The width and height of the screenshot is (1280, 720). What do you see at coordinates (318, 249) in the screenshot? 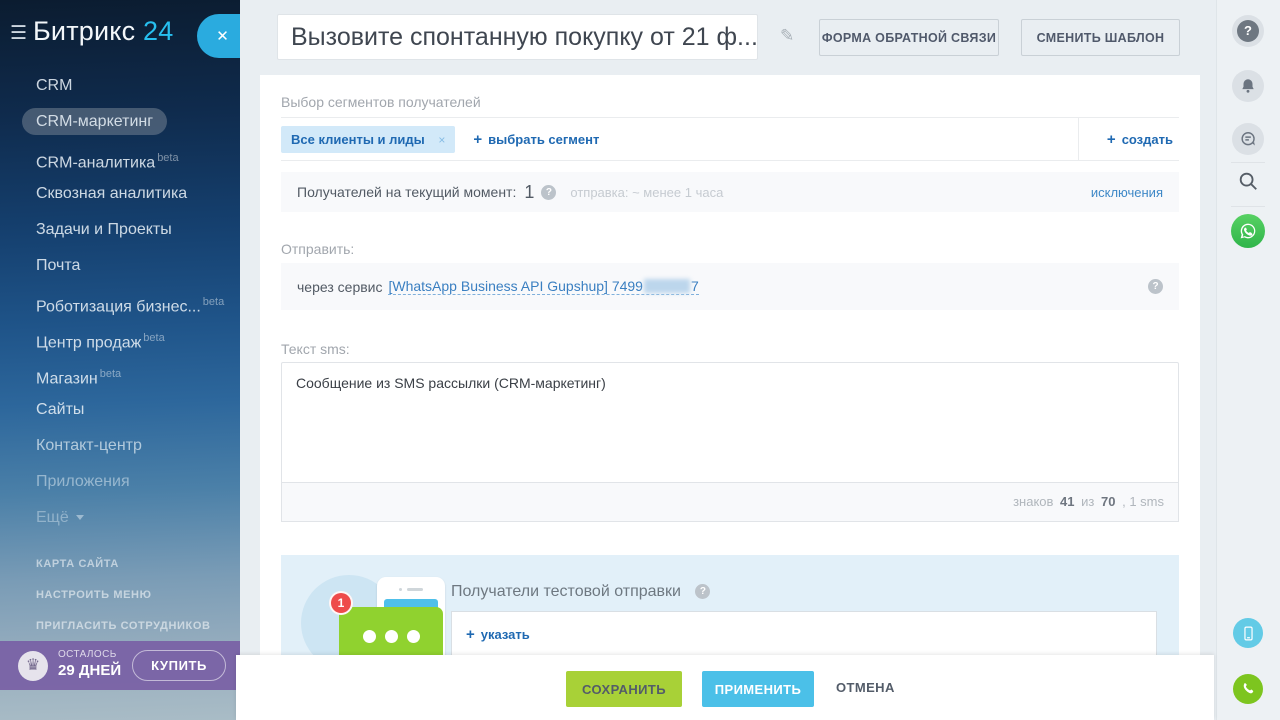
I see `send-label: Отправить:` at bounding box center [318, 249].